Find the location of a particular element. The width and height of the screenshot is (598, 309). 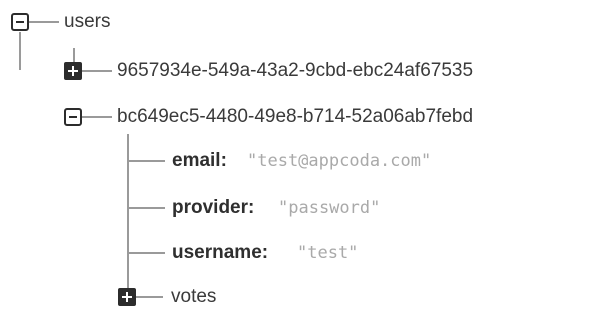

field-value-email: "test@appcoda.com" is located at coordinates (339, 161).